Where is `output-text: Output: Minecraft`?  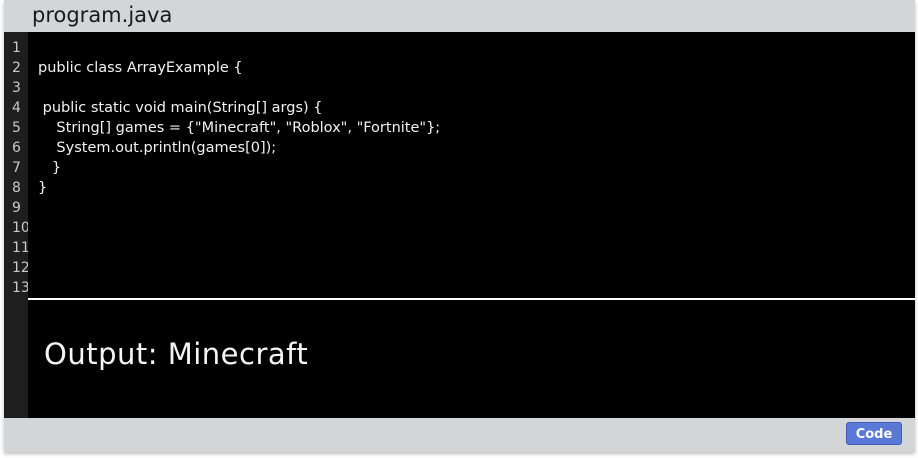 output-text: Output: Minecraft is located at coordinates (176, 354).